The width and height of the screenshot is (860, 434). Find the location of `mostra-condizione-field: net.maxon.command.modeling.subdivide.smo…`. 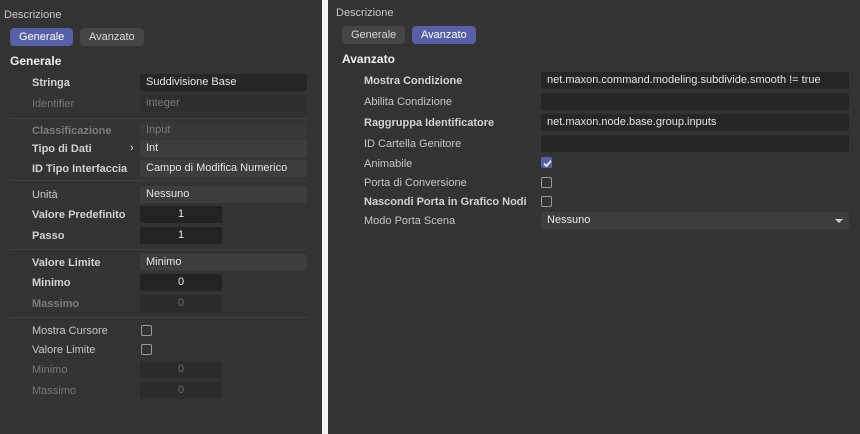

mostra-condizione-field: net.maxon.command.modeling.subdivide.smo… is located at coordinates (695, 80).